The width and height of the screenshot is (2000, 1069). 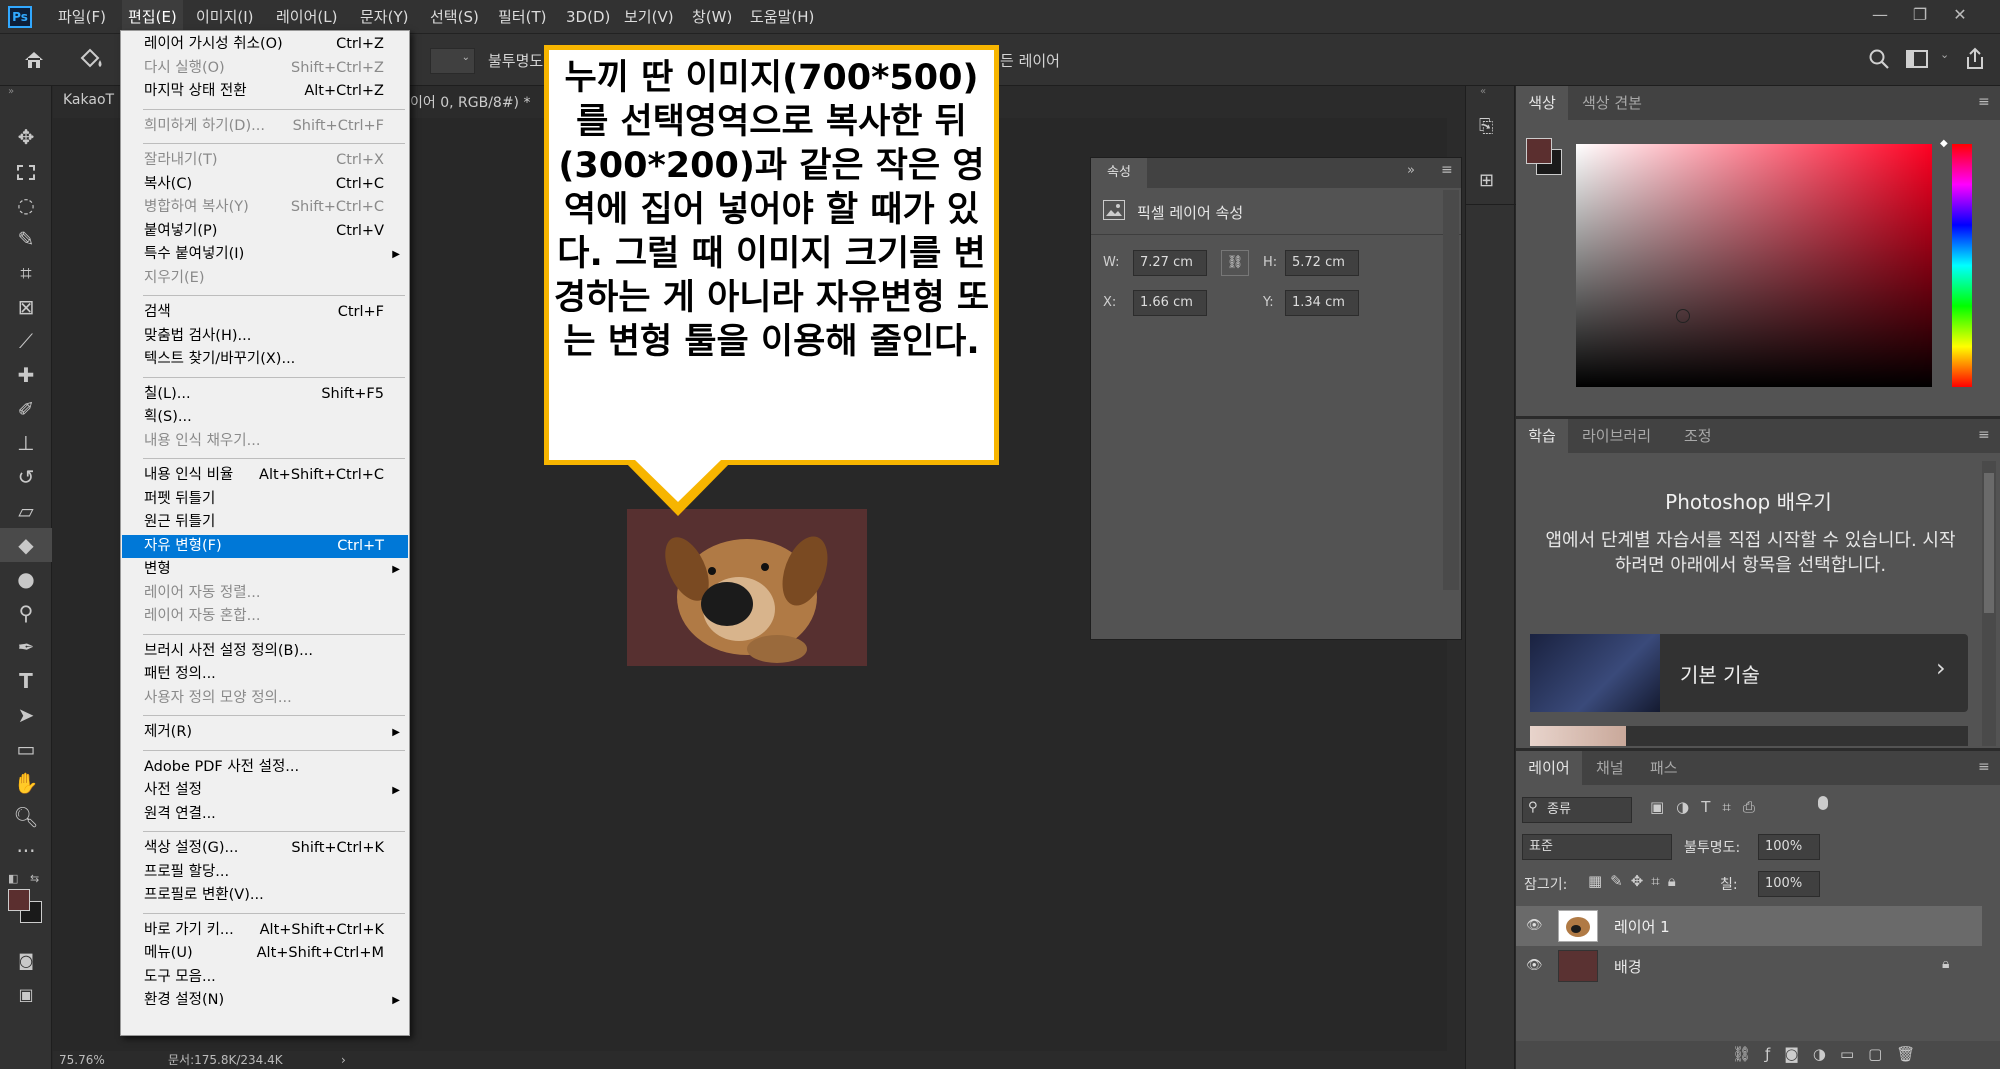 I want to click on edit-menu-item: 검색 Ctrl+F, so click(x=265, y=312).